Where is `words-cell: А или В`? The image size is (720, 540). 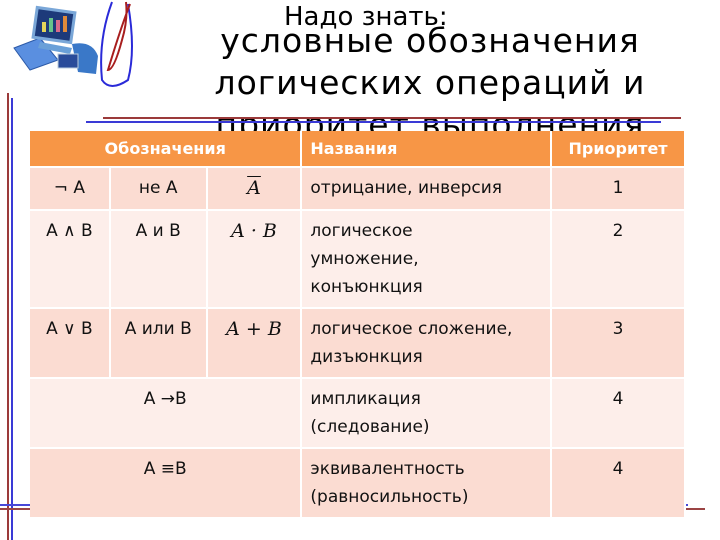 words-cell: А или В is located at coordinates (158, 342).